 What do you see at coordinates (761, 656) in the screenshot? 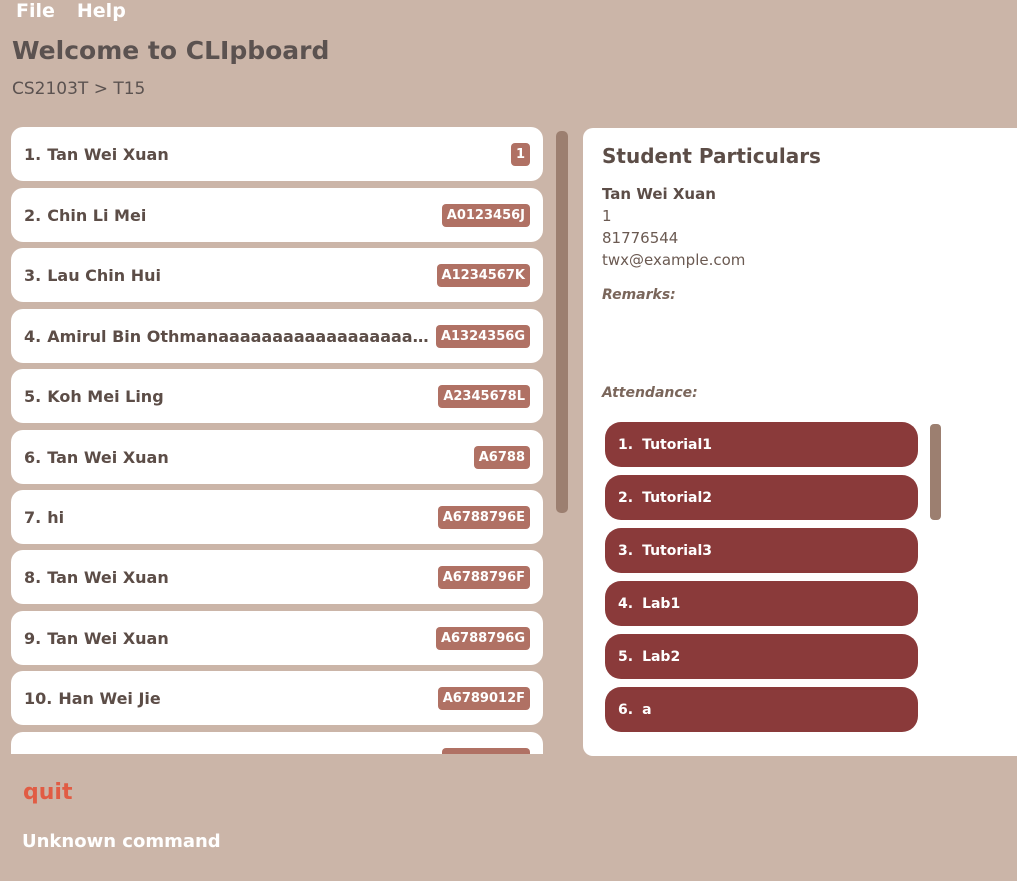
I see `attendance-item: 5. Lab2` at bounding box center [761, 656].